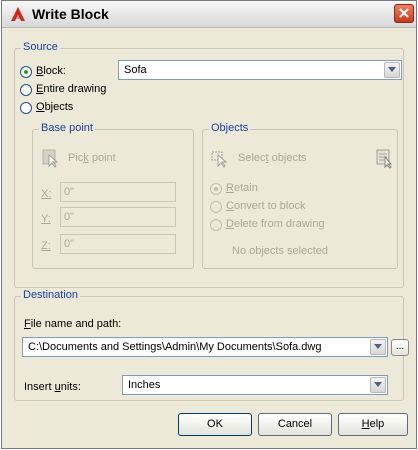  Describe the element at coordinates (46, 246) in the screenshot. I see `z-label: Z:` at that location.